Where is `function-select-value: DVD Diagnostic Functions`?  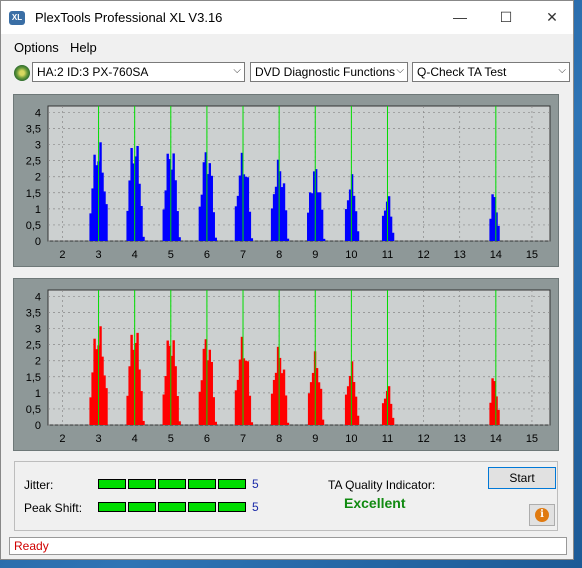 function-select-value: DVD Diagnostic Functions is located at coordinates (325, 72).